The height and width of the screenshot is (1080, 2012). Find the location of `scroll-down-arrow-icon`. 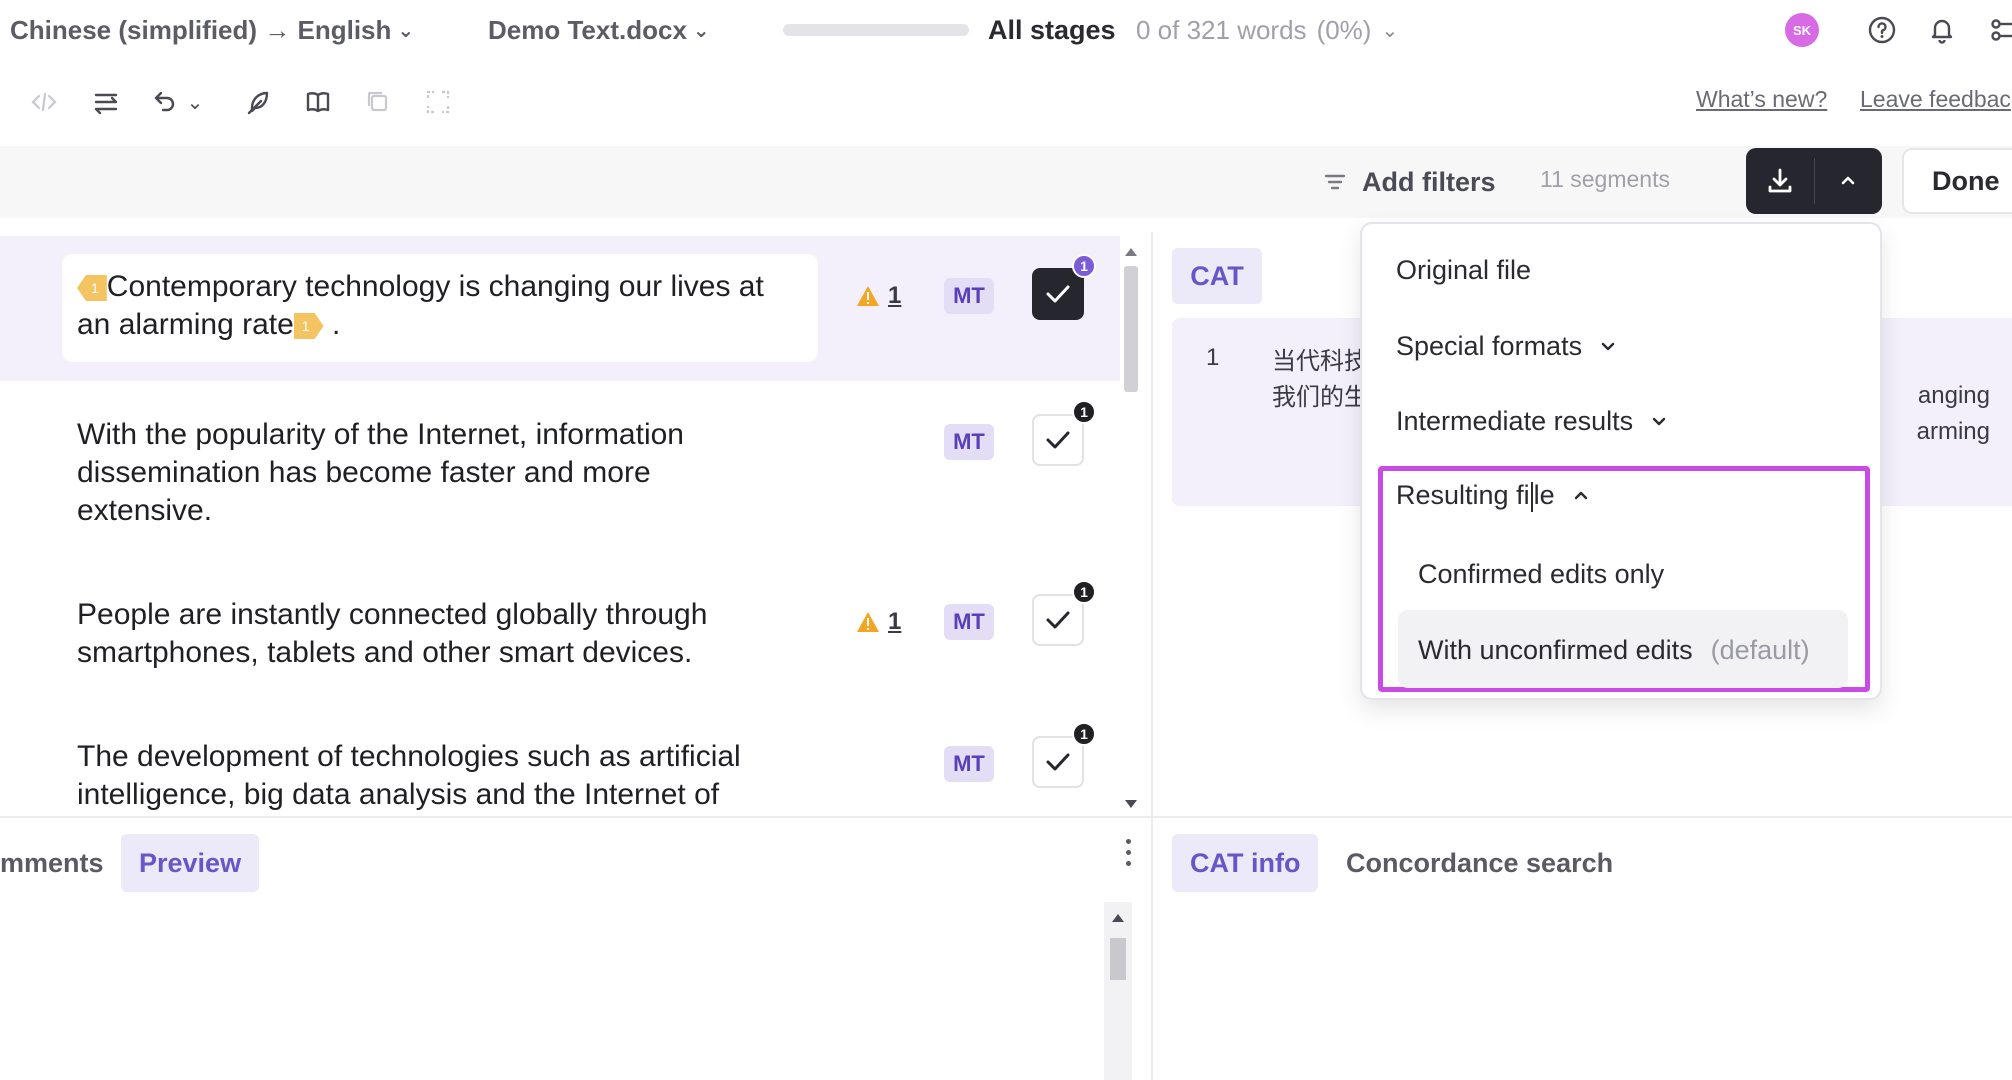

scroll-down-arrow-icon is located at coordinates (1131, 804).